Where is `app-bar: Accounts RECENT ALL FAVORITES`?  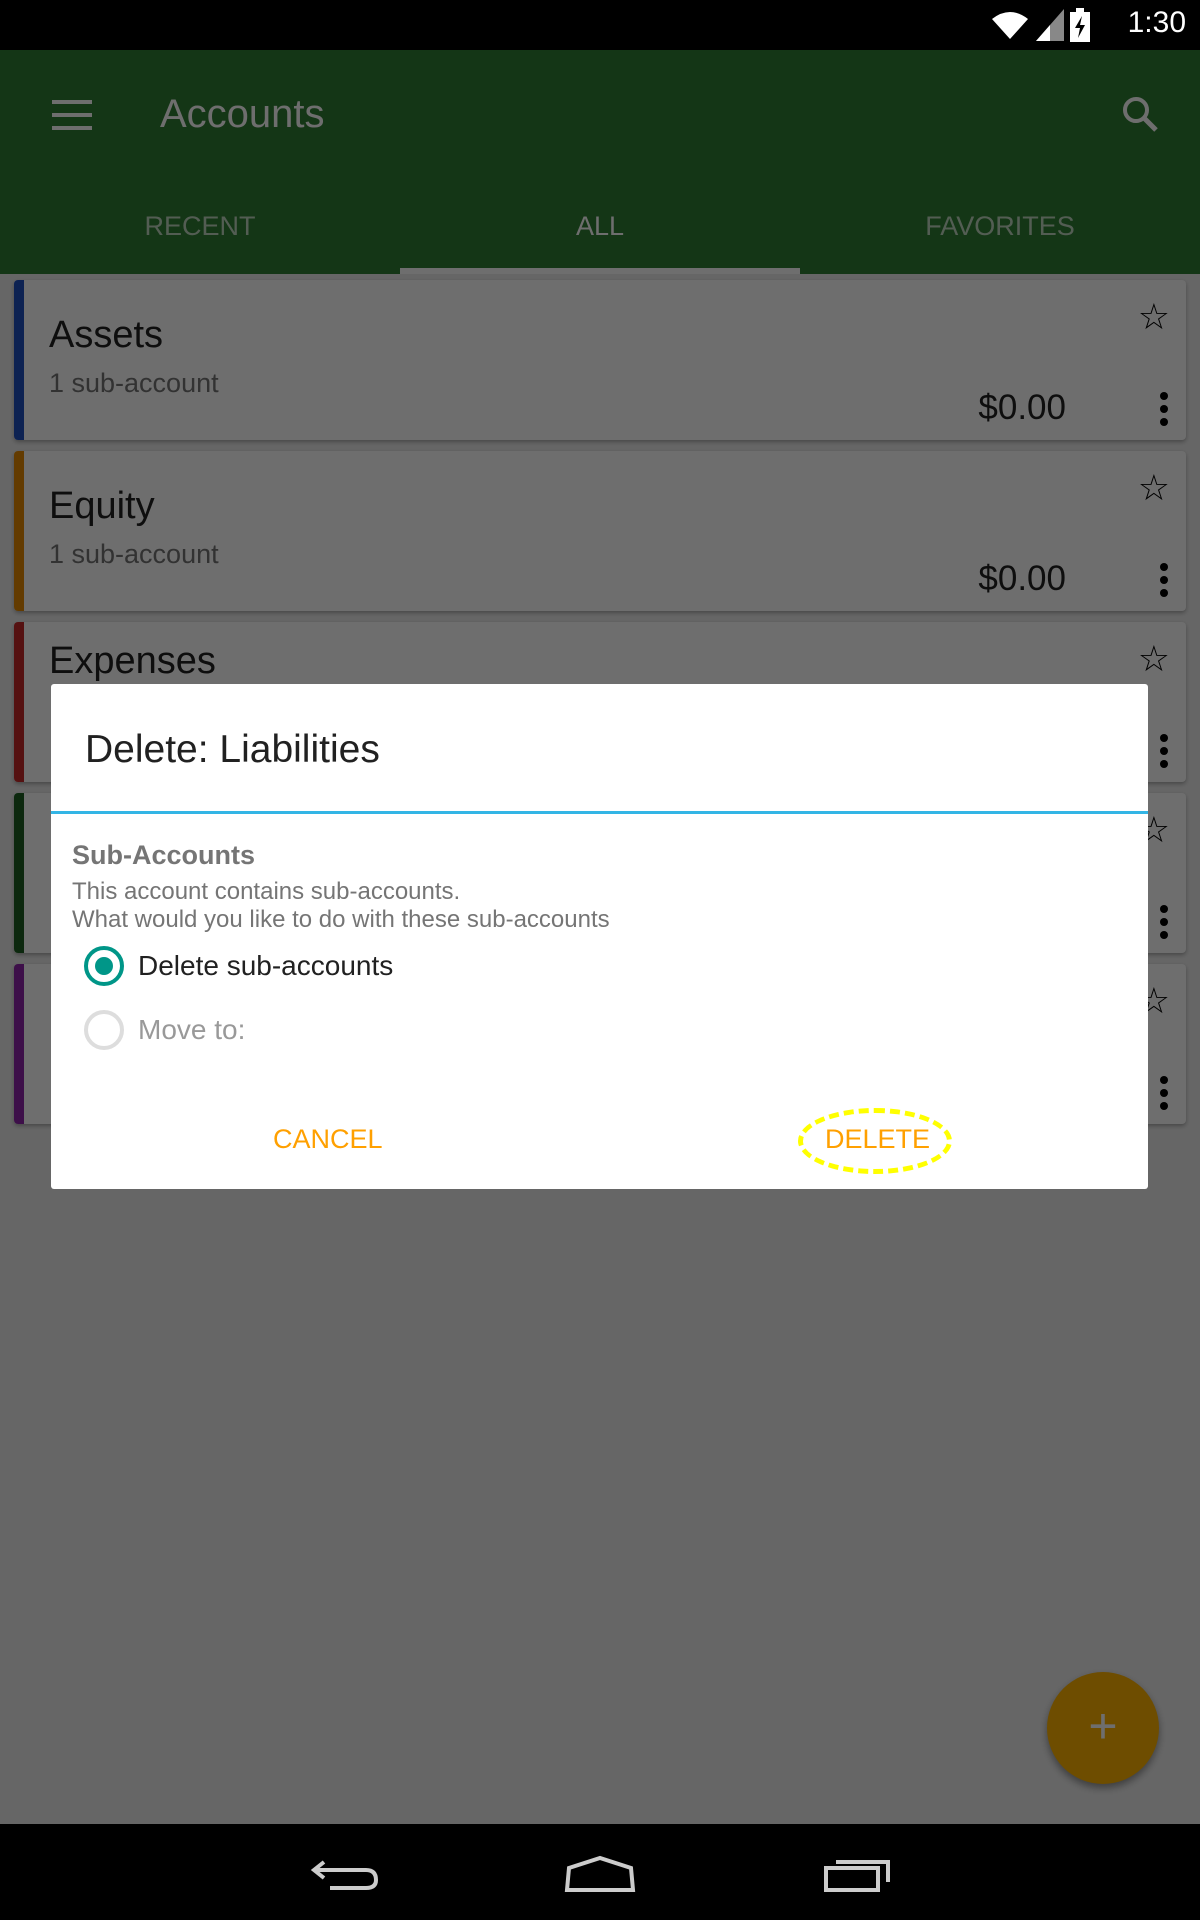 app-bar: Accounts RECENT ALL FAVORITES is located at coordinates (600, 162).